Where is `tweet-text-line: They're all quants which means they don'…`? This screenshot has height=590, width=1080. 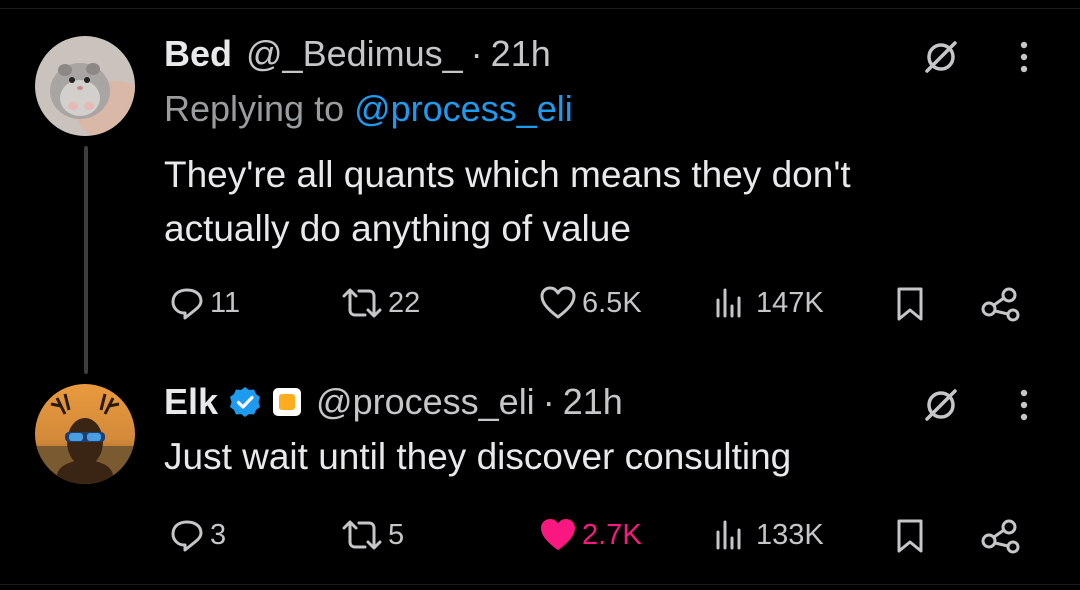
tweet-text-line: They're all quants which means they don'… is located at coordinates (507, 174).